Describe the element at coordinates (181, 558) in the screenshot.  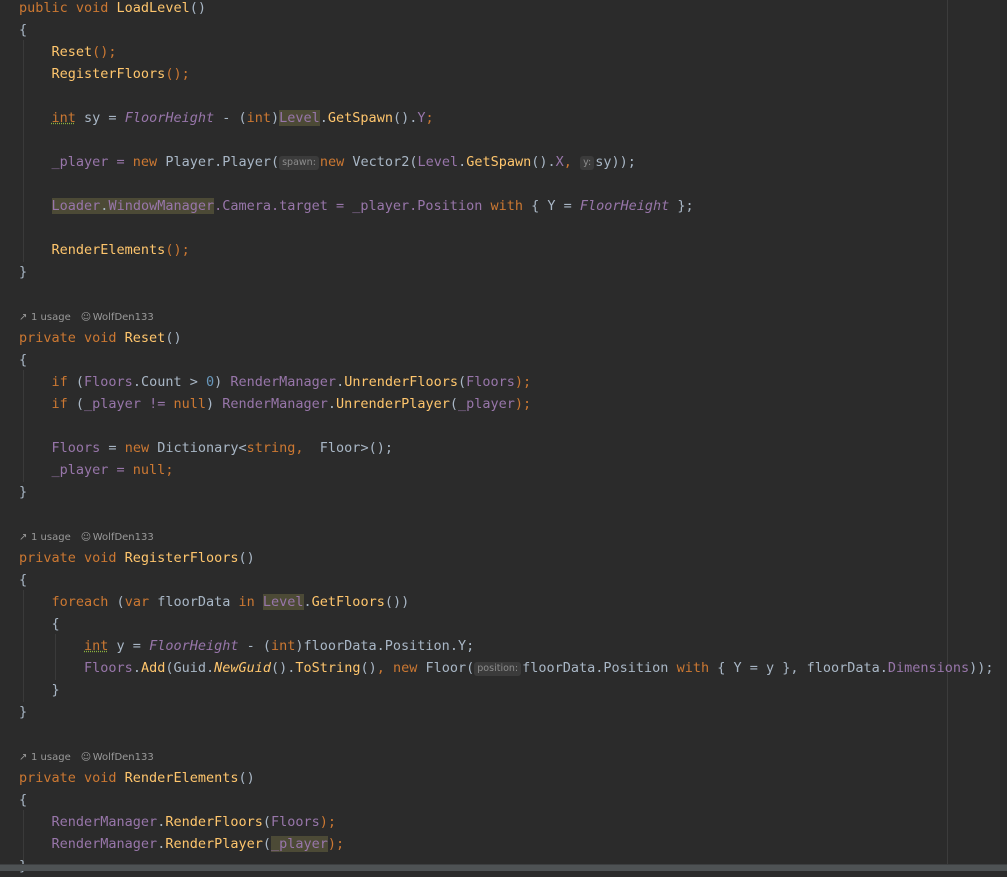
I see `method-name: RegisterFloors` at that location.